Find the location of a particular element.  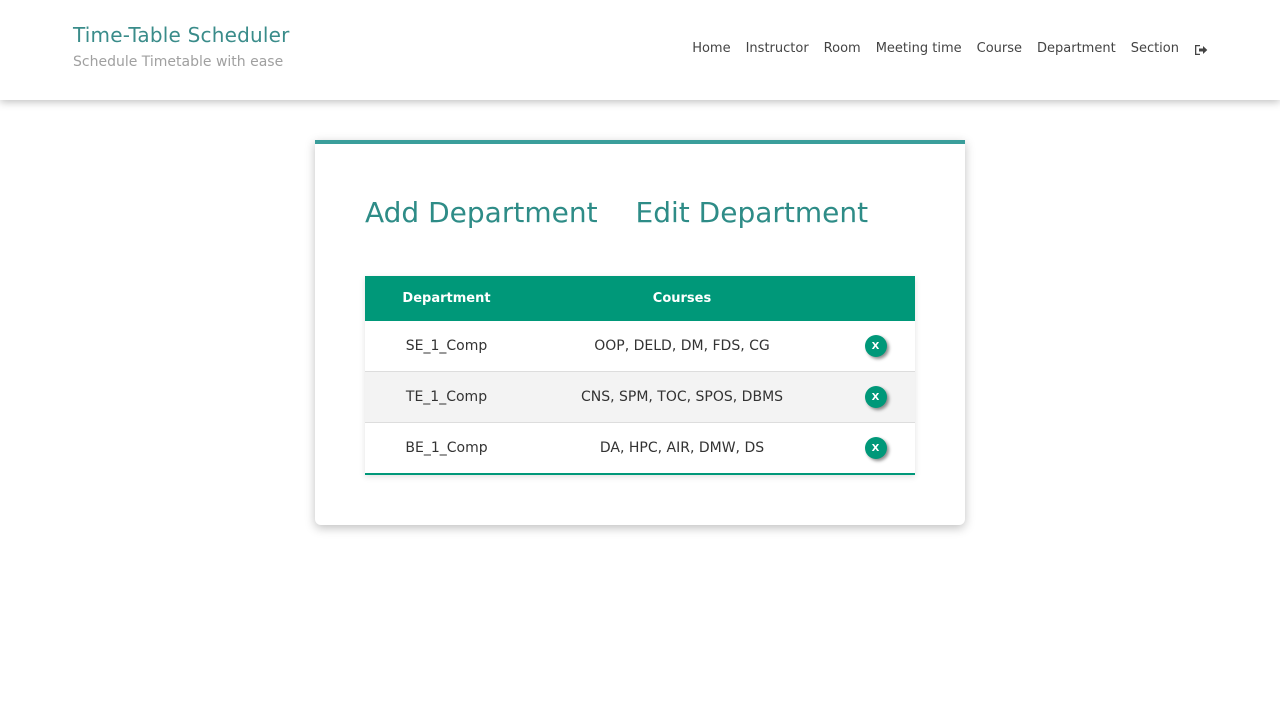

table-header-row: Department Courses is located at coordinates (640, 298).